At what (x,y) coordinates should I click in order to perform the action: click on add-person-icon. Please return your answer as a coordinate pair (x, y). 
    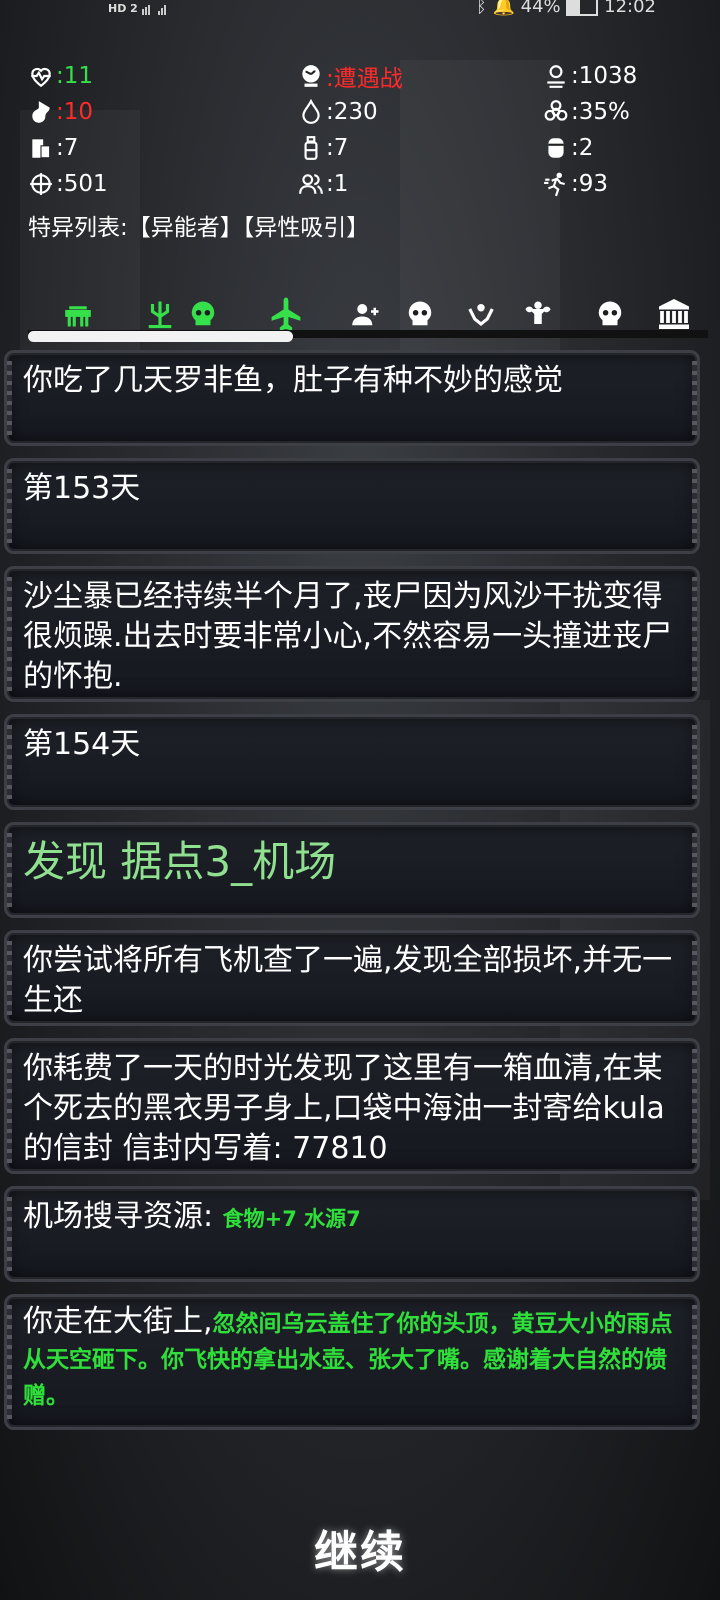
    Looking at the image, I should click on (365, 315).